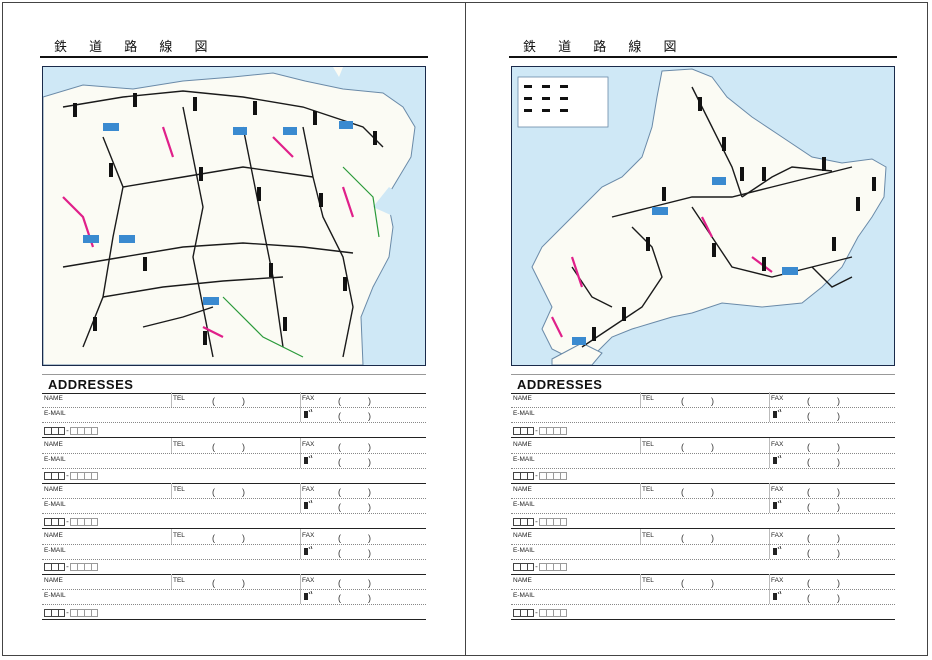  What do you see at coordinates (234, 46) in the screenshot?
I see `page-title-row: 鉄 道 路 線 図` at bounding box center [234, 46].